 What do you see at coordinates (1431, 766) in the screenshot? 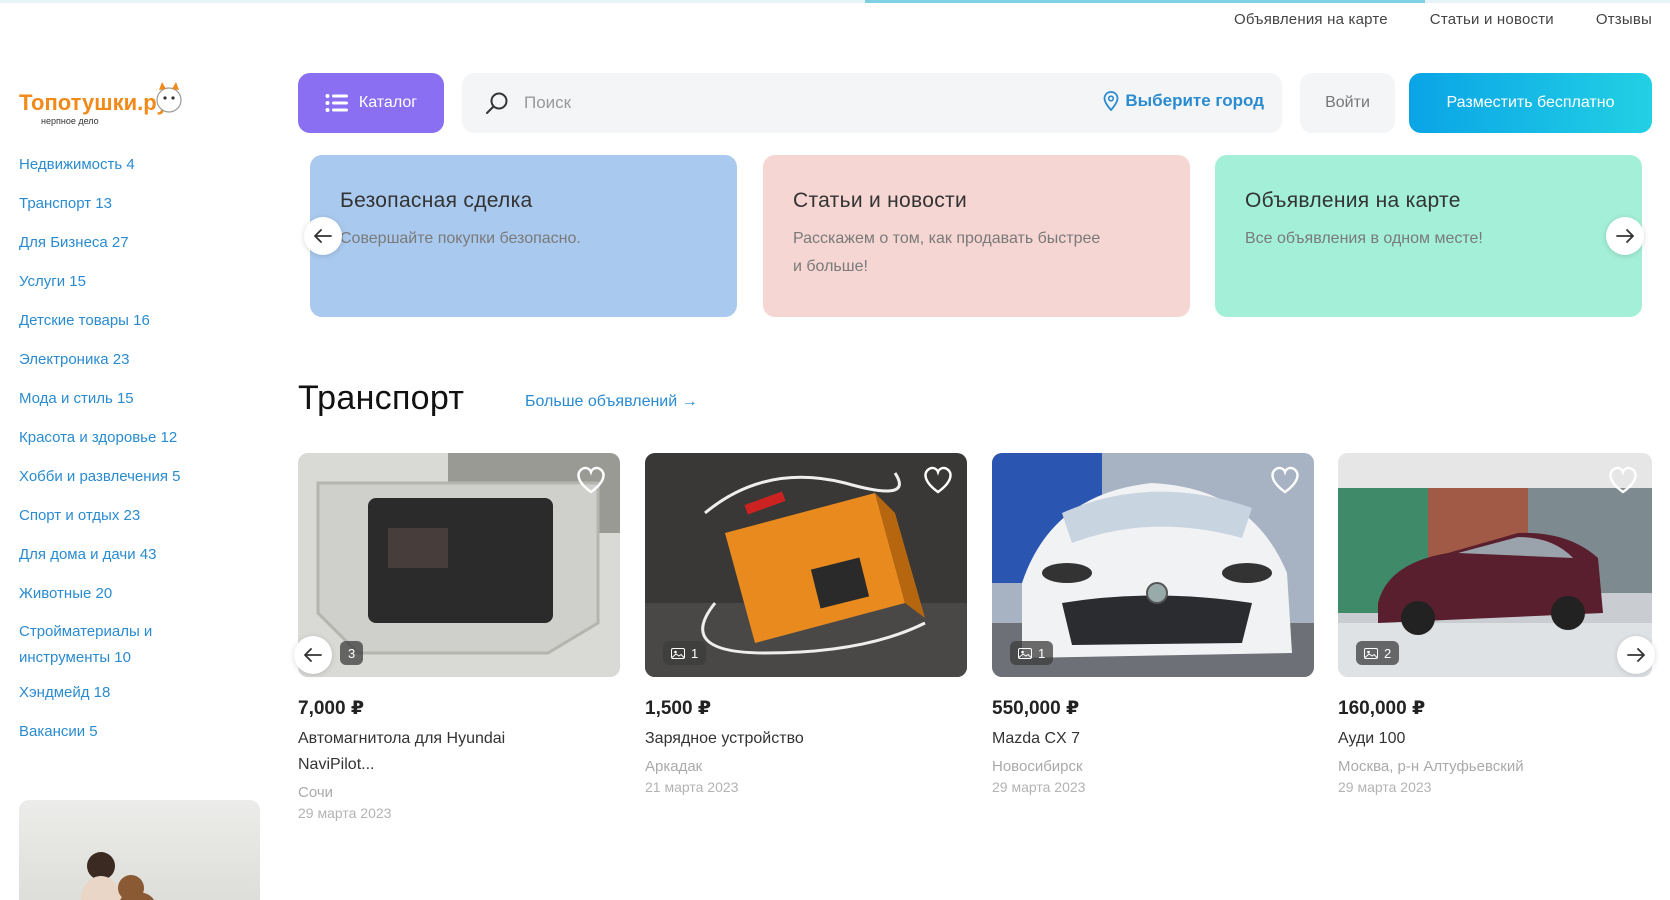
I see `listing-location: Москва, р-н Алтуфьевский` at bounding box center [1431, 766].